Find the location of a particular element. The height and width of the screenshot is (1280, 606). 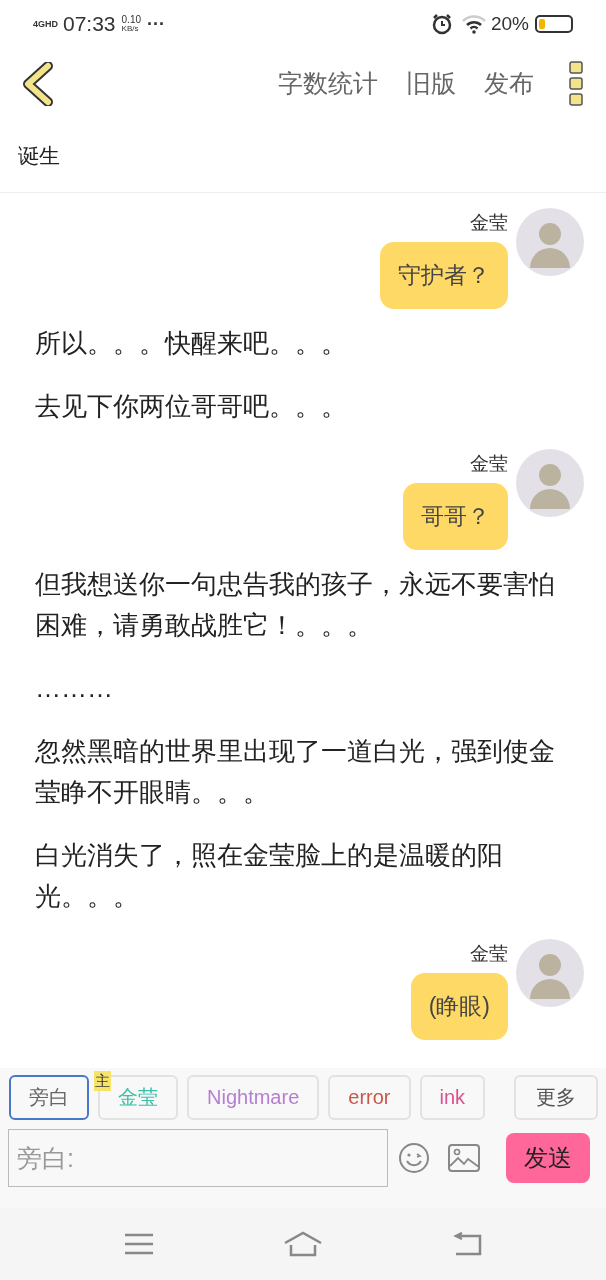

battery-icon is located at coordinates (554, 24).